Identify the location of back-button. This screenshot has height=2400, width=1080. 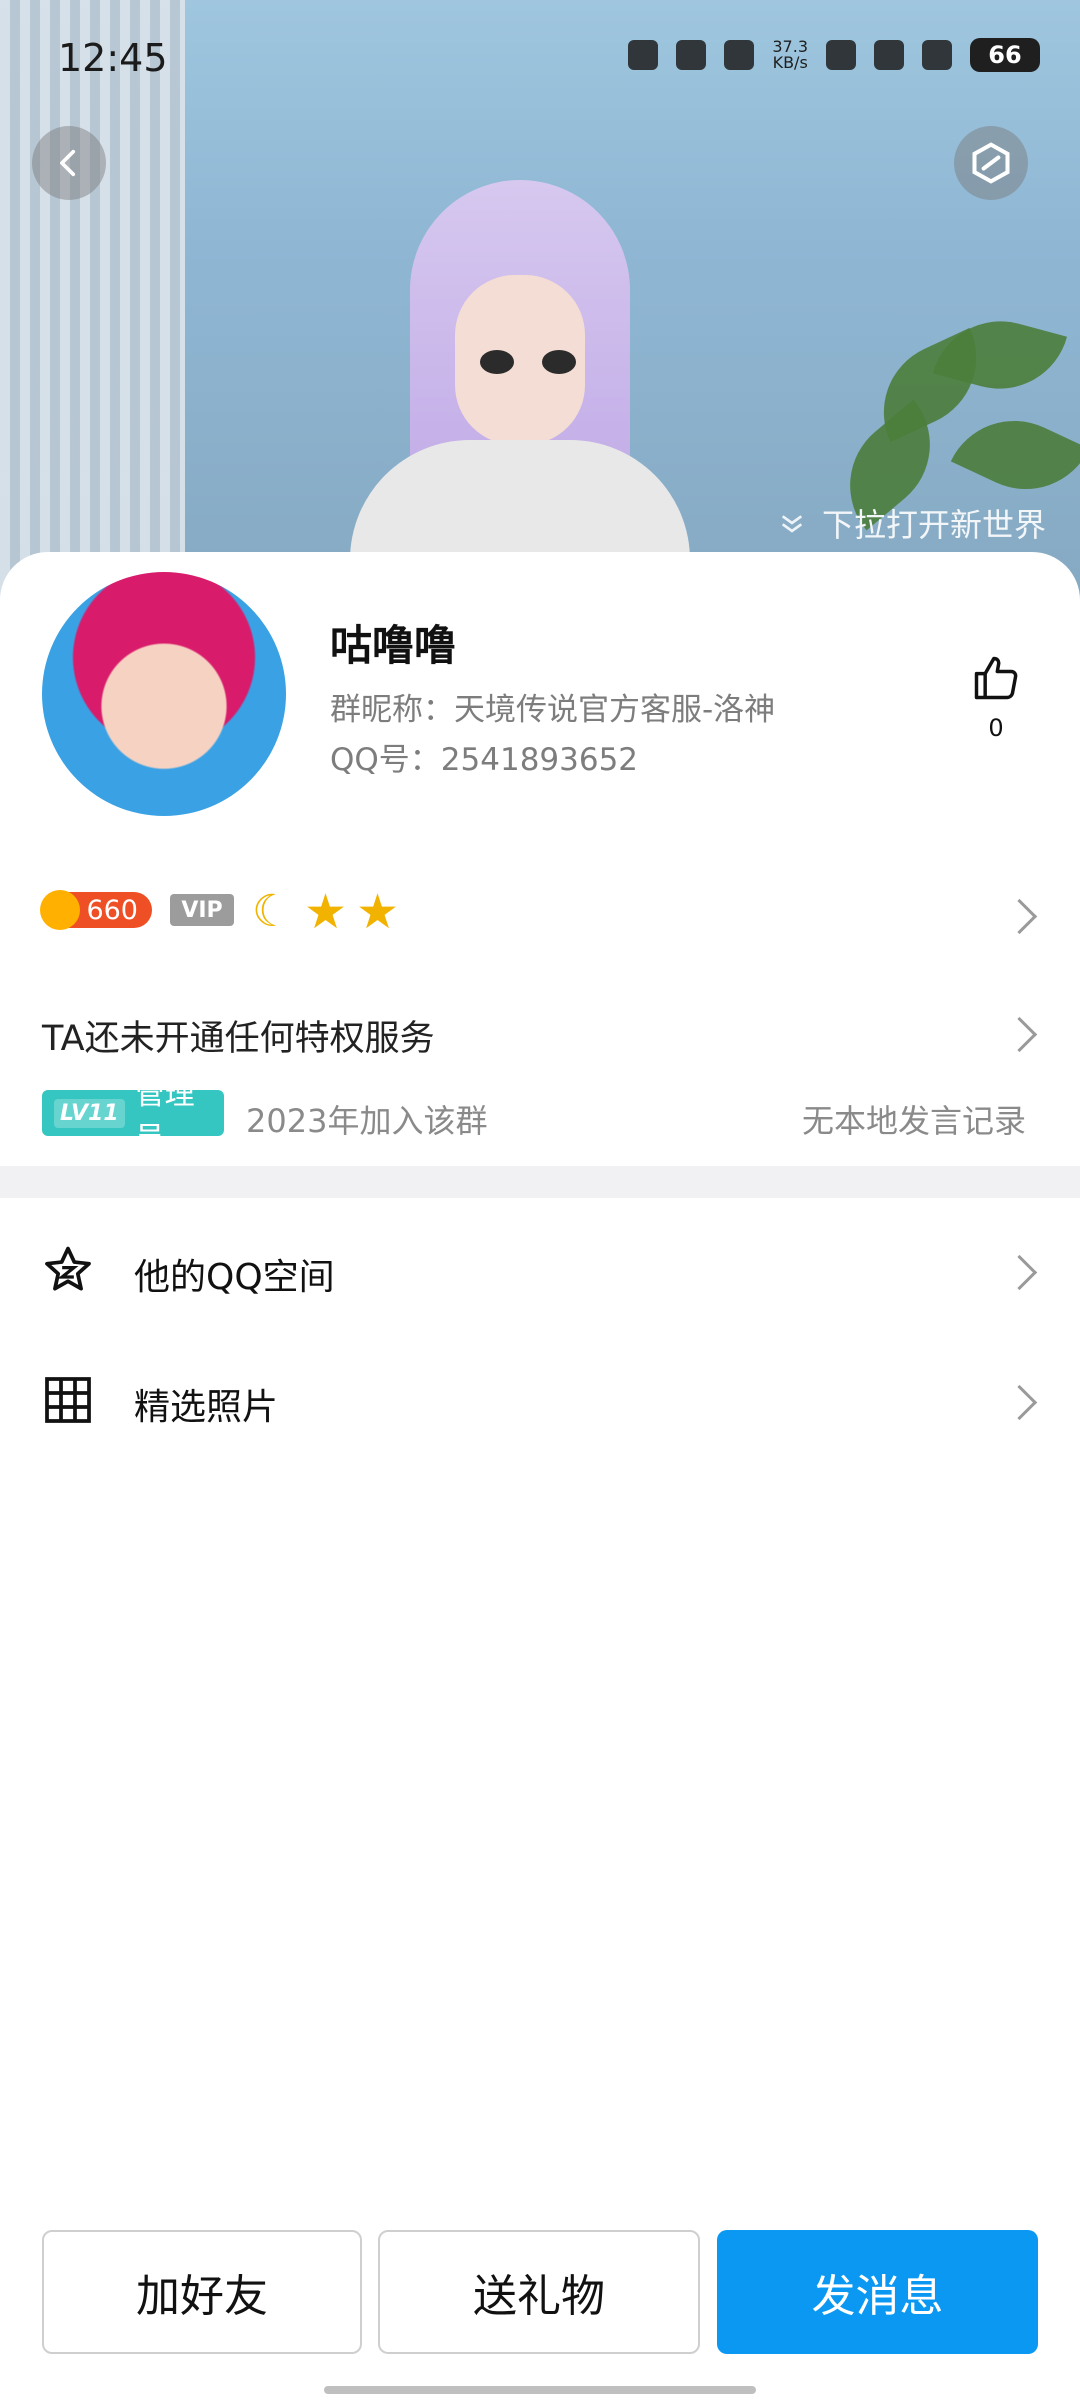
(69, 163).